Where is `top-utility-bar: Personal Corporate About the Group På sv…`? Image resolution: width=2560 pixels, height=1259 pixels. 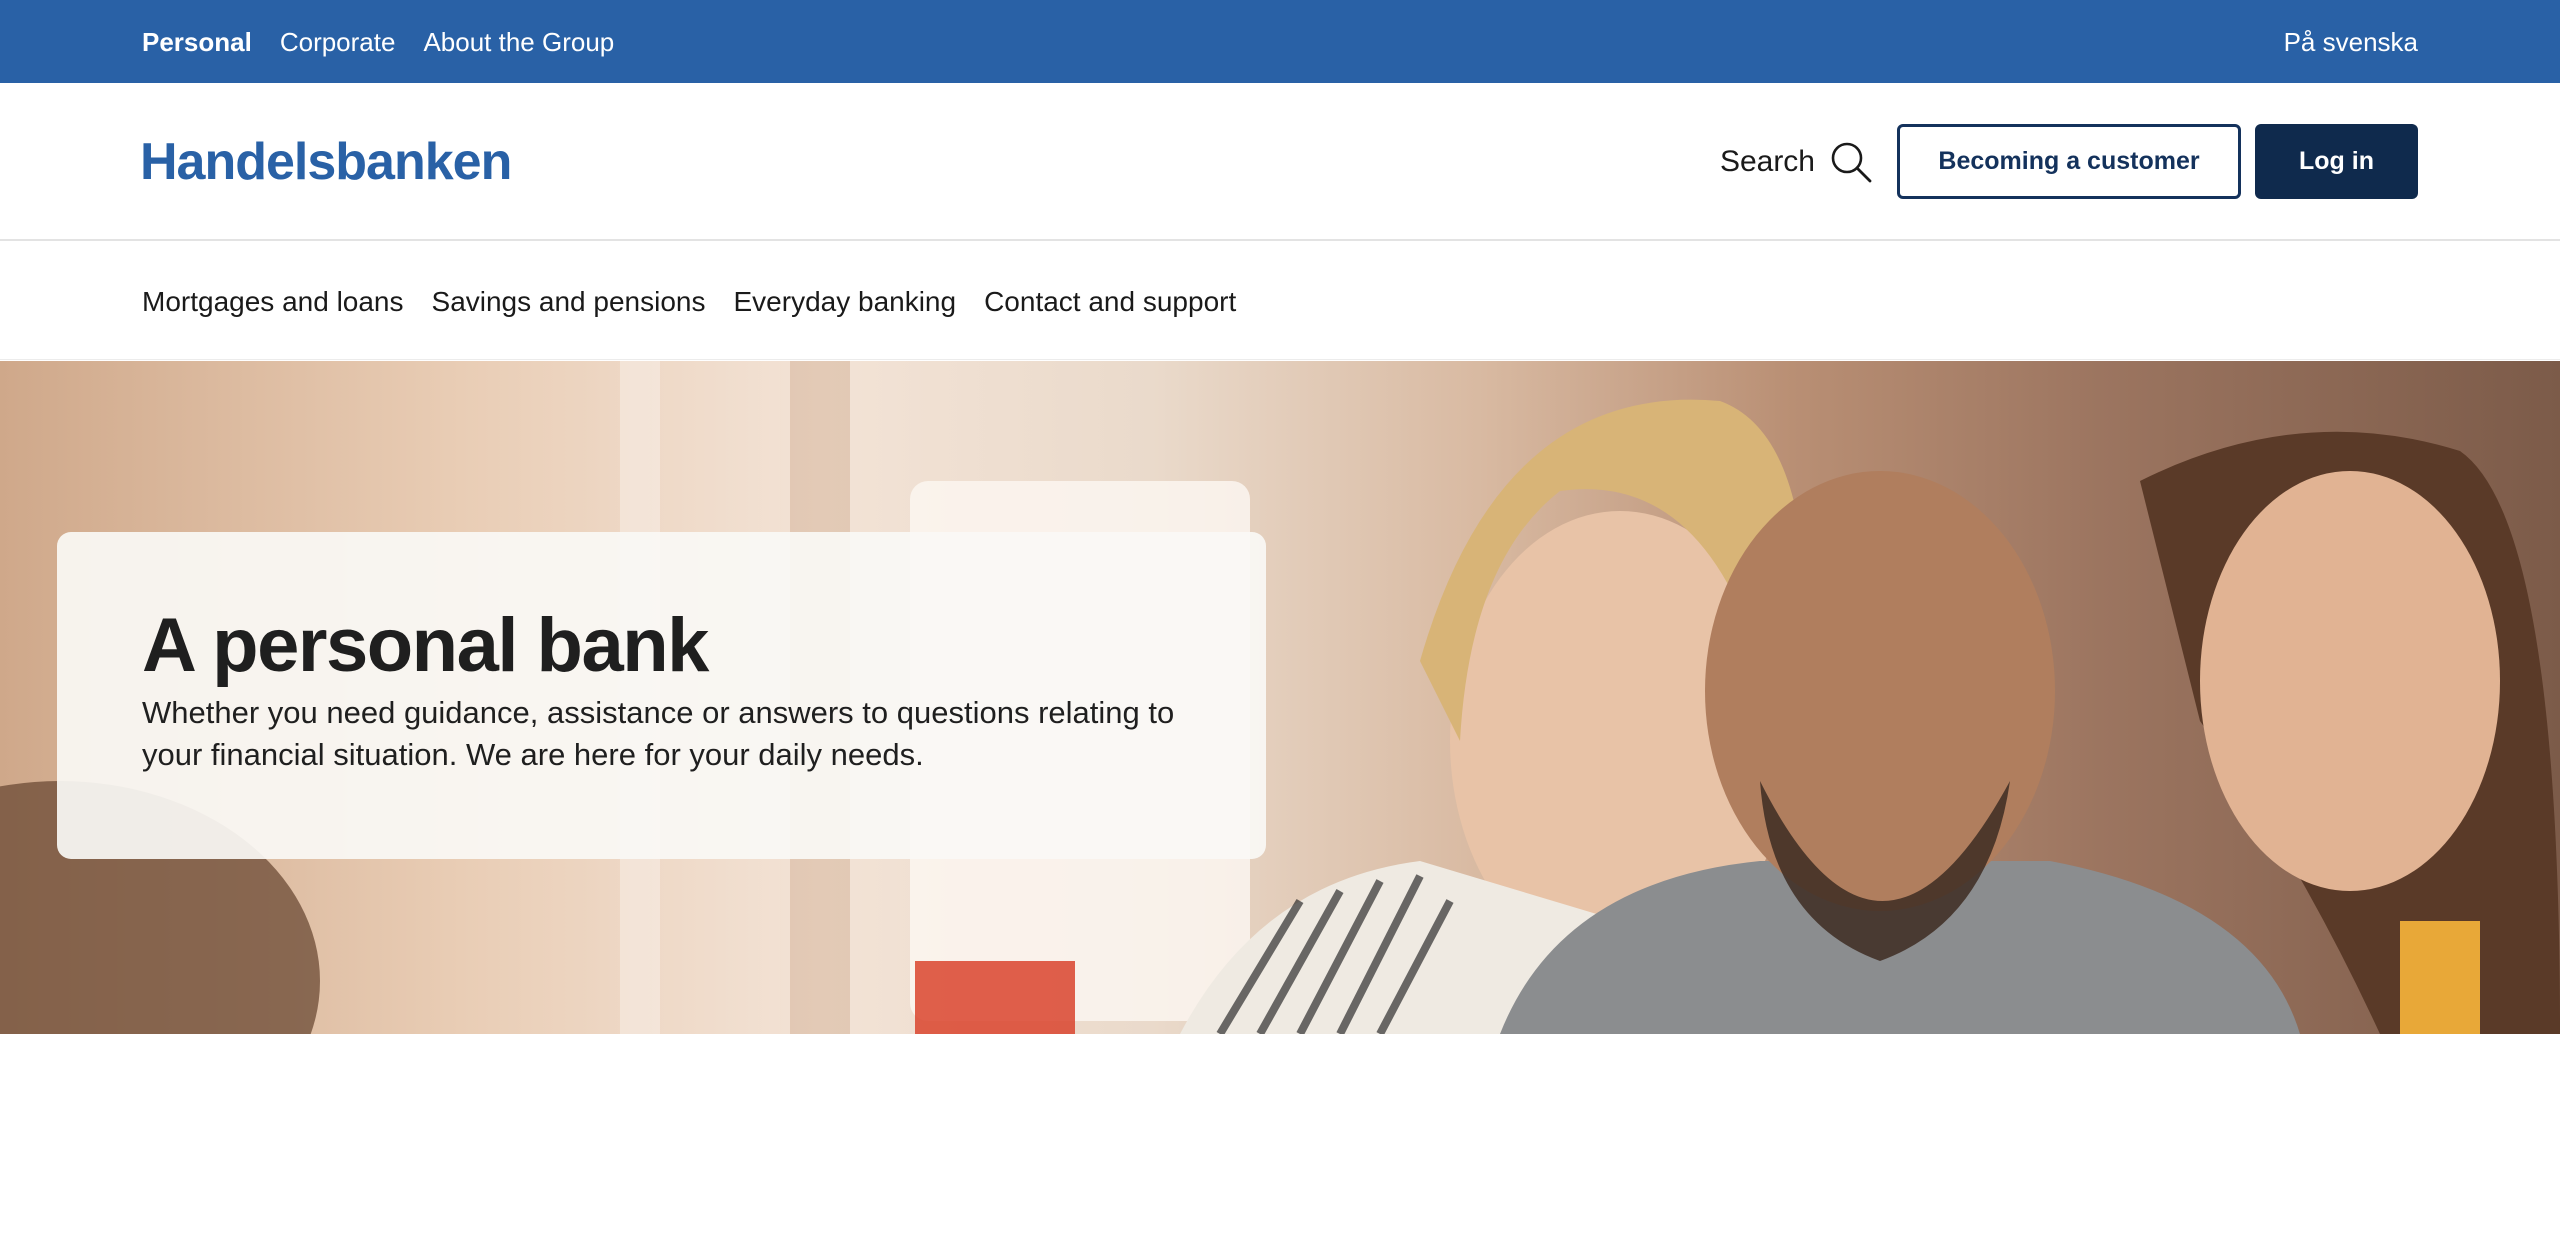 top-utility-bar: Personal Corporate About the Group På sv… is located at coordinates (1280, 41).